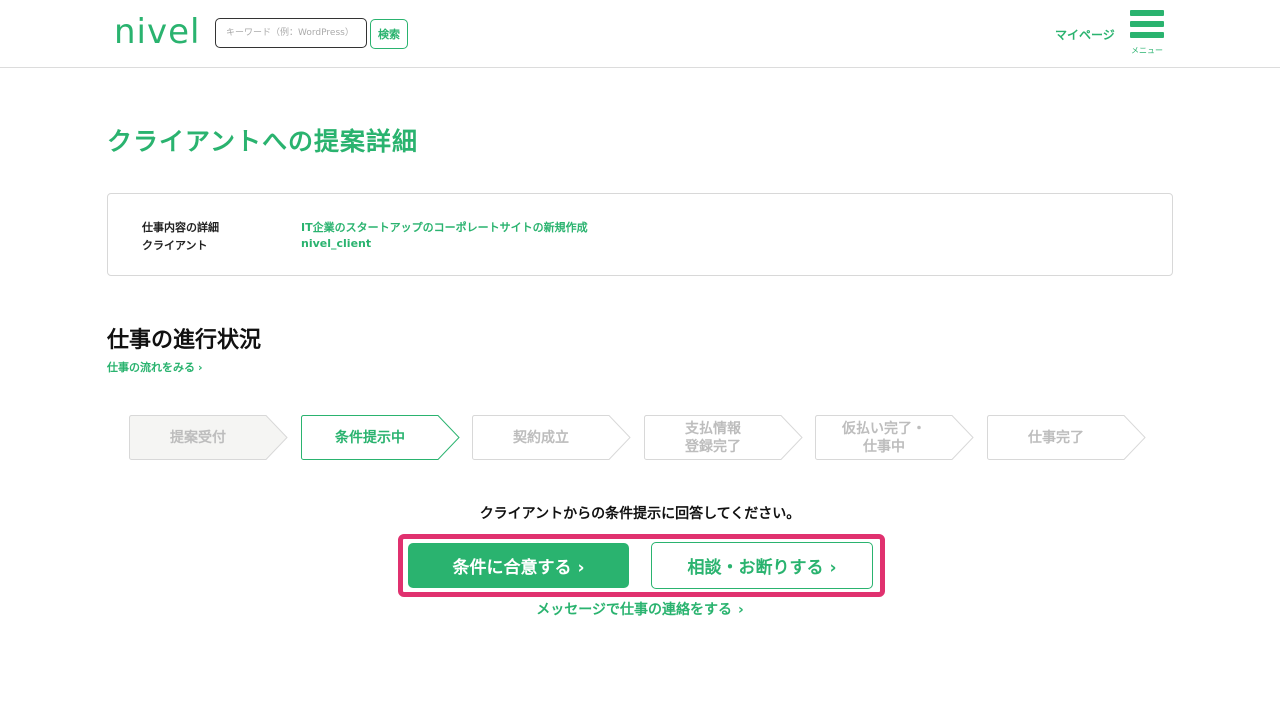  I want to click on progress-step: 提案受付, so click(209, 437).